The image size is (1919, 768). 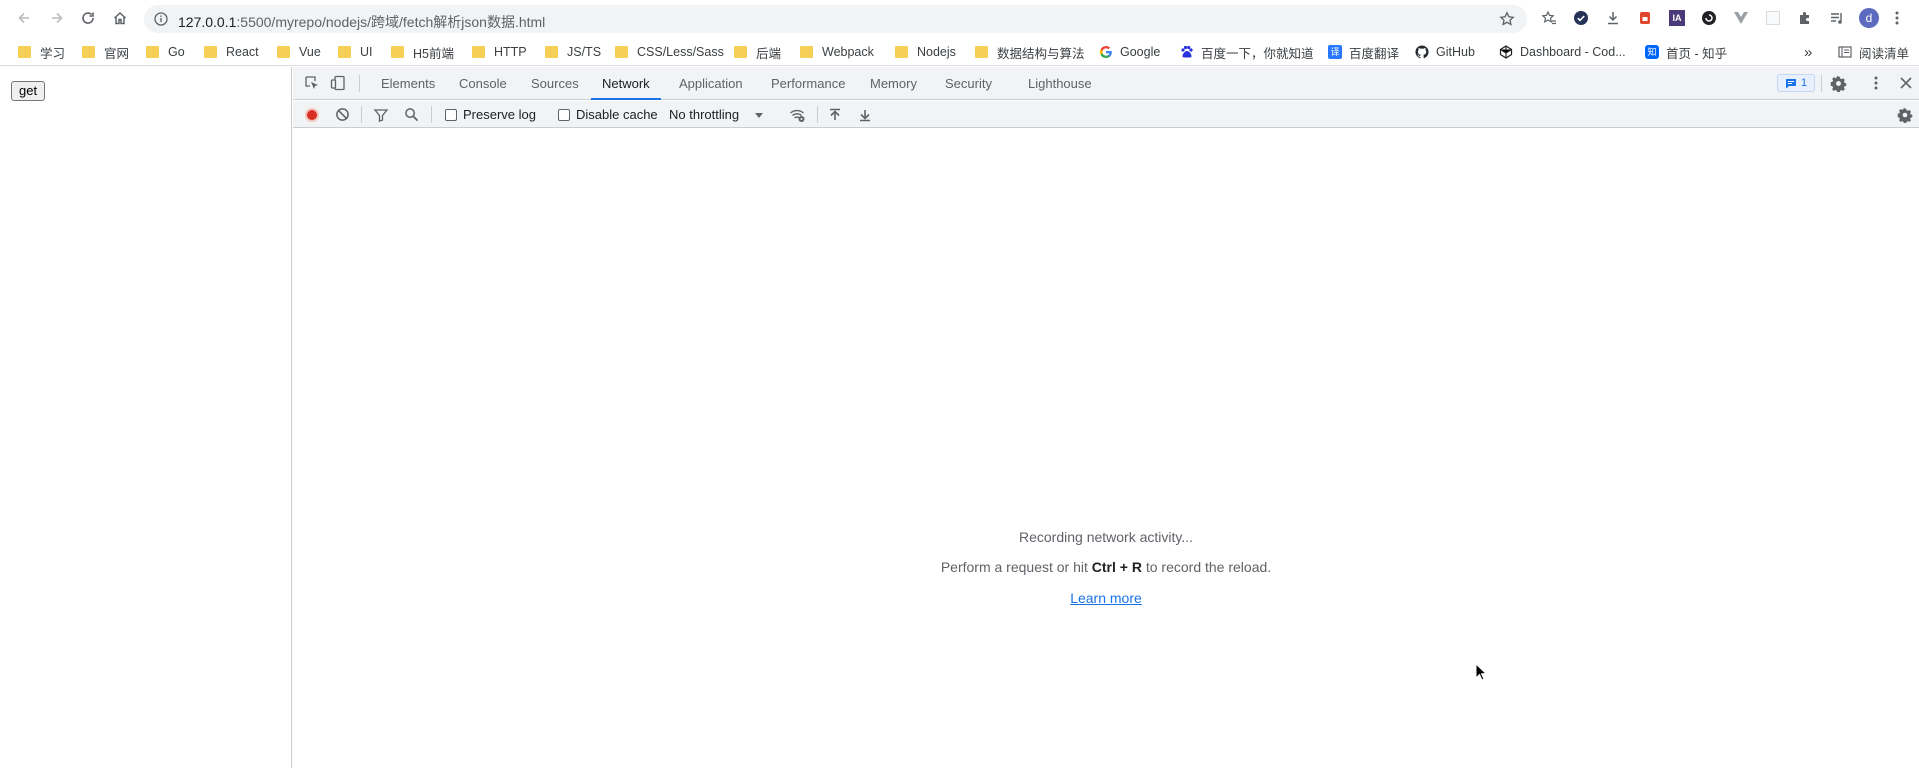 I want to click on preserve-log-checkbox: Preserve log, so click(x=490, y=114).